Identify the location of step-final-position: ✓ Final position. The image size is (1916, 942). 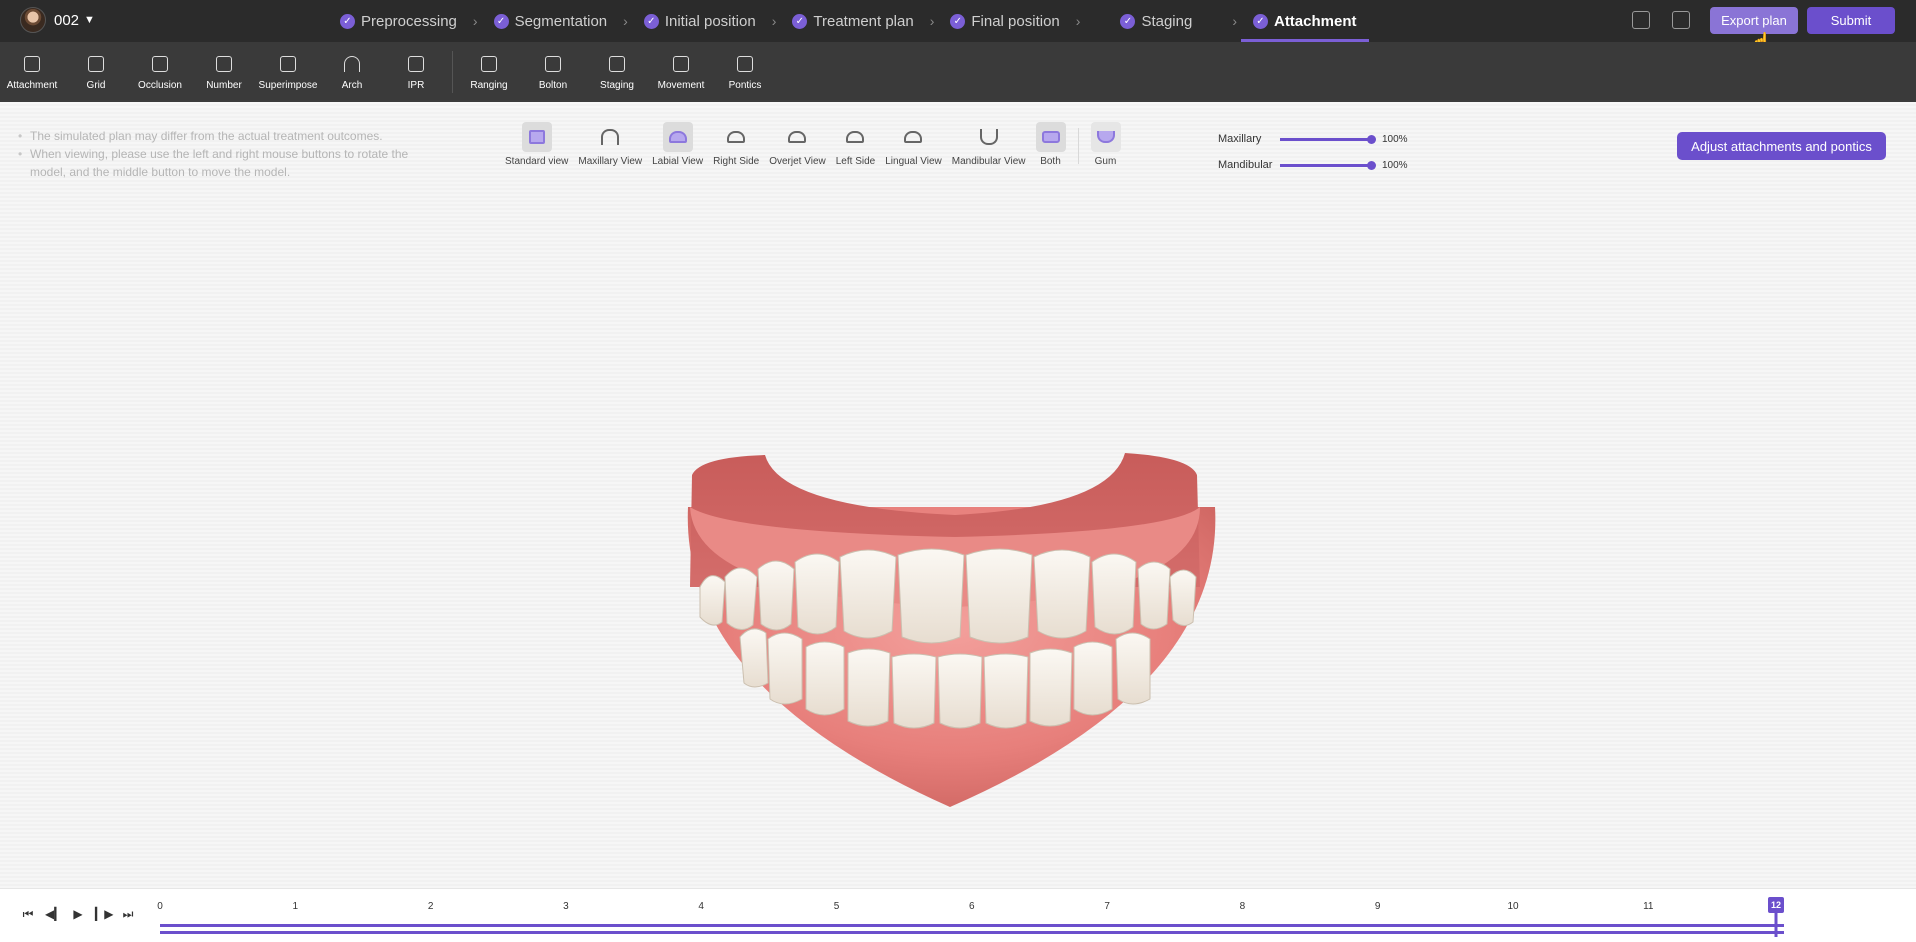
(1005, 21).